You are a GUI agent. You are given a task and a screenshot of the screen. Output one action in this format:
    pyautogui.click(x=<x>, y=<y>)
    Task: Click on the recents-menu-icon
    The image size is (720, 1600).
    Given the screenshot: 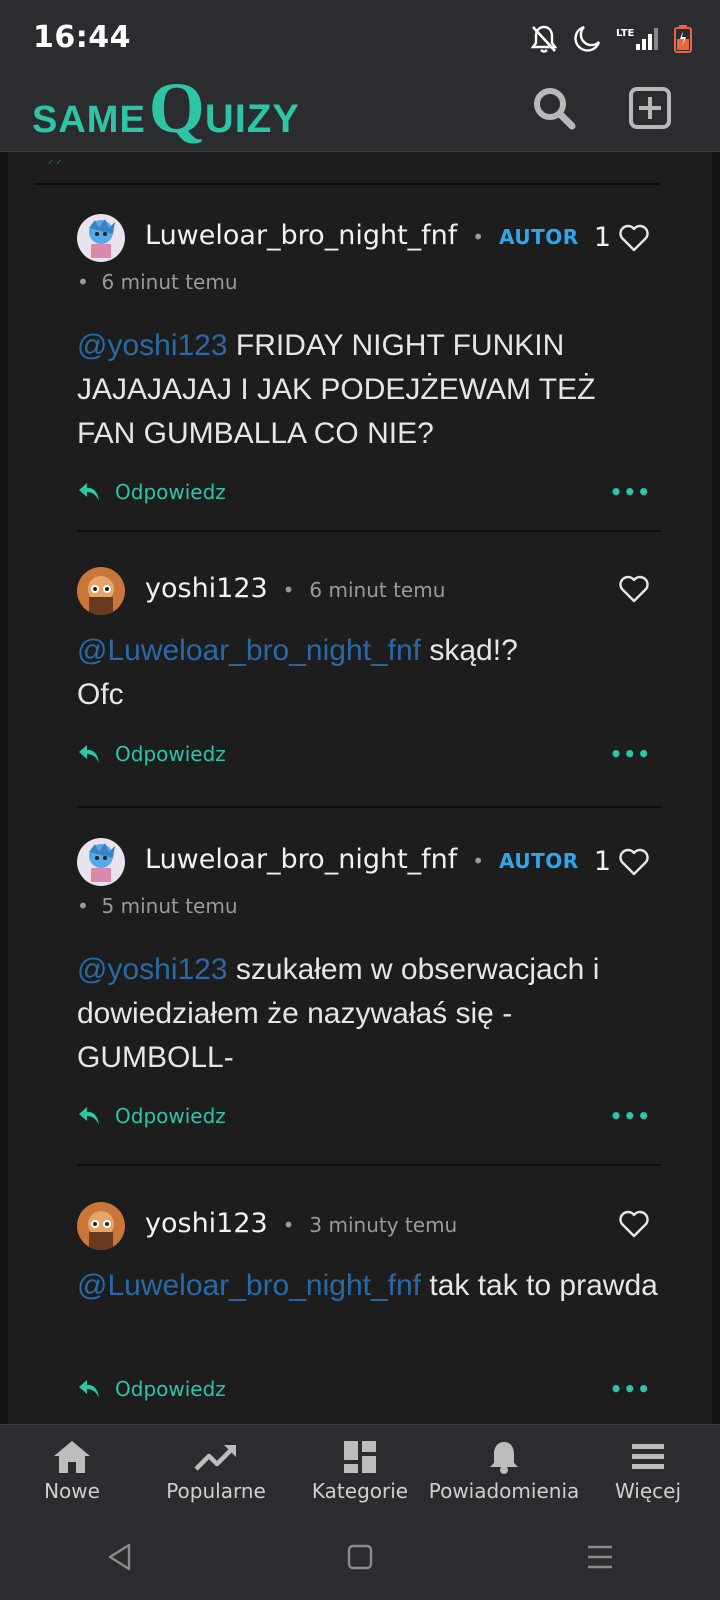 What is the action you would take?
    pyautogui.click(x=600, y=1557)
    